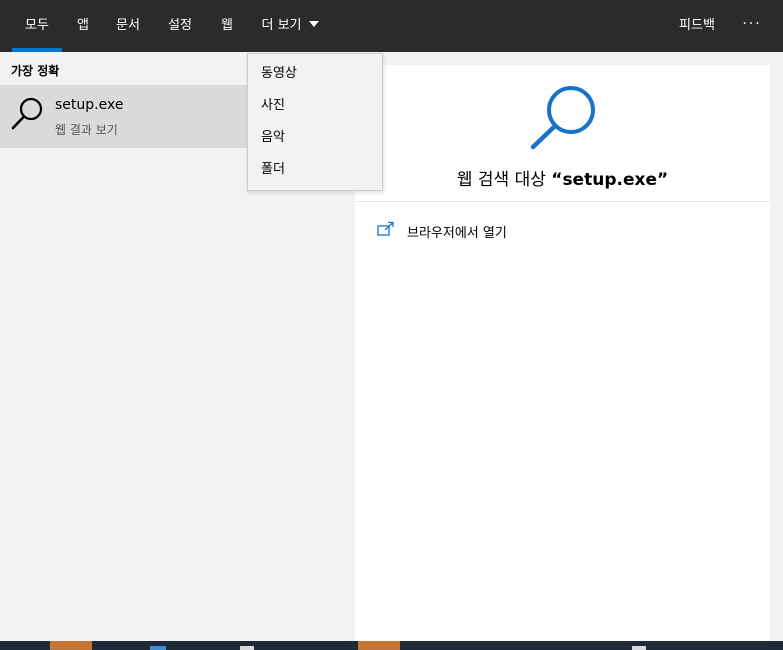  What do you see at coordinates (313, 24) in the screenshot?
I see `chevron-down-icon` at bounding box center [313, 24].